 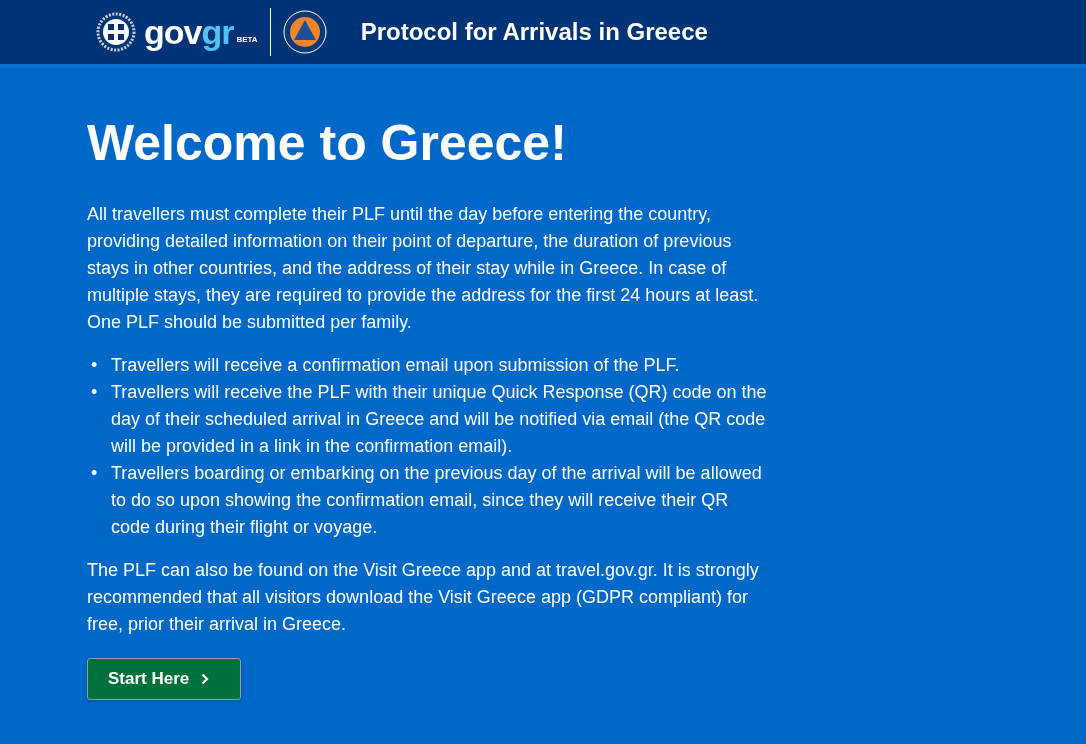 I want to click on beta-label: BETA, so click(x=247, y=39).